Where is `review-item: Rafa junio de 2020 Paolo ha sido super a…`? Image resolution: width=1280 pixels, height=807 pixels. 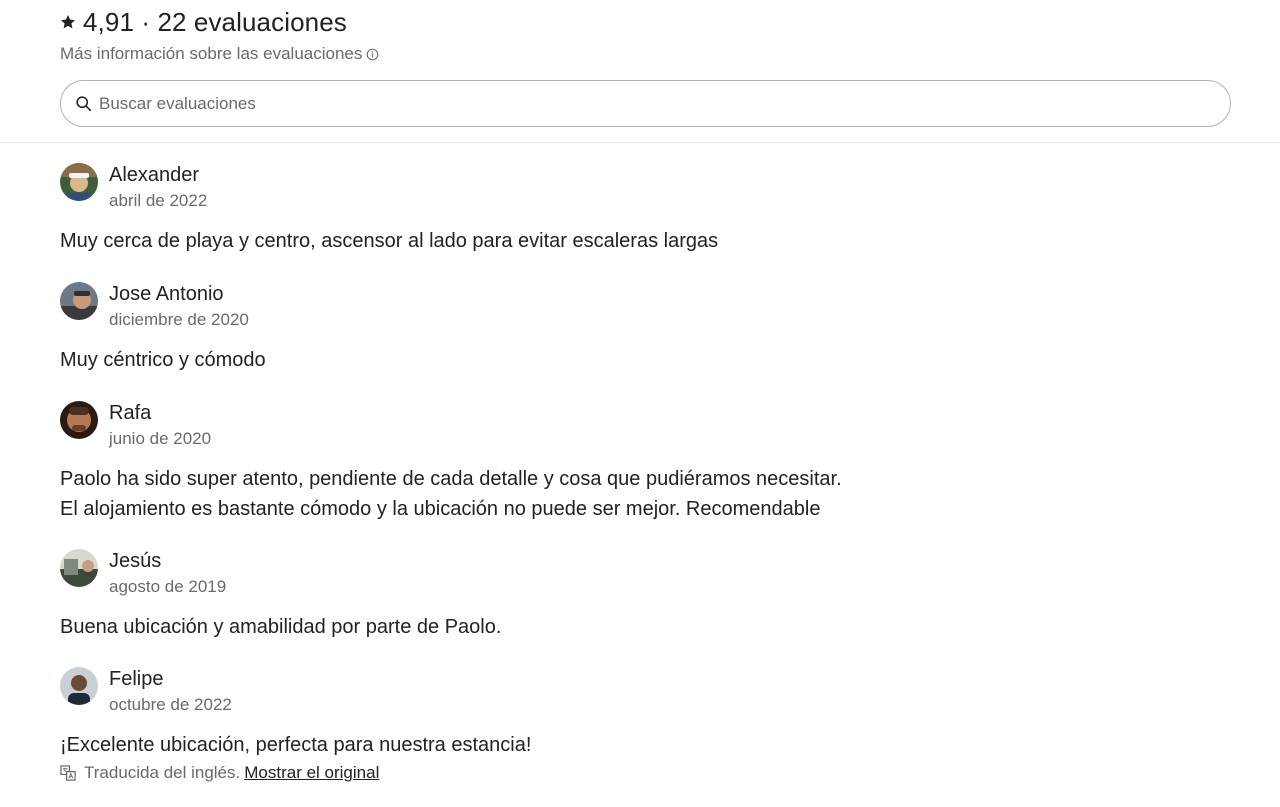 review-item: Rafa junio de 2020 Paolo ha sido super a… is located at coordinates (640, 466).